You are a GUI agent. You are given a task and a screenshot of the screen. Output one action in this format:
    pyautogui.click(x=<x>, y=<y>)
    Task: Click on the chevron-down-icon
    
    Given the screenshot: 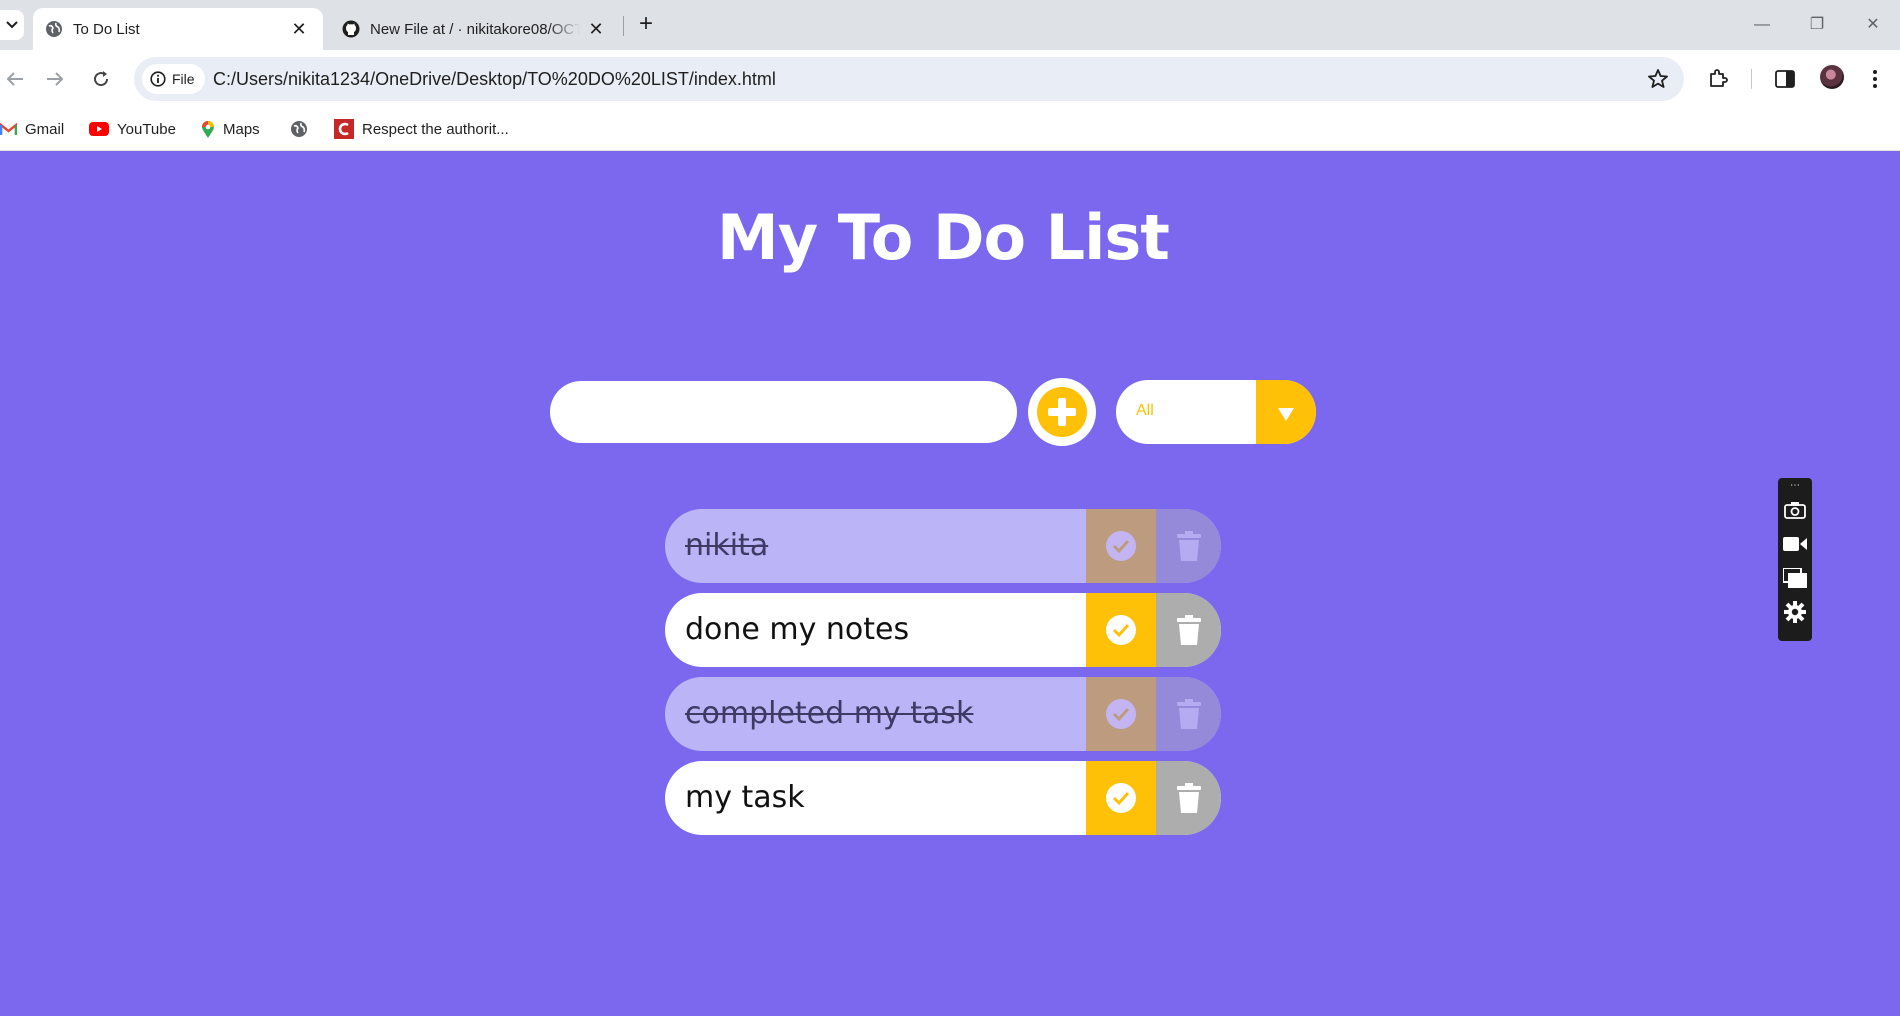 What is the action you would take?
    pyautogui.click(x=12, y=25)
    